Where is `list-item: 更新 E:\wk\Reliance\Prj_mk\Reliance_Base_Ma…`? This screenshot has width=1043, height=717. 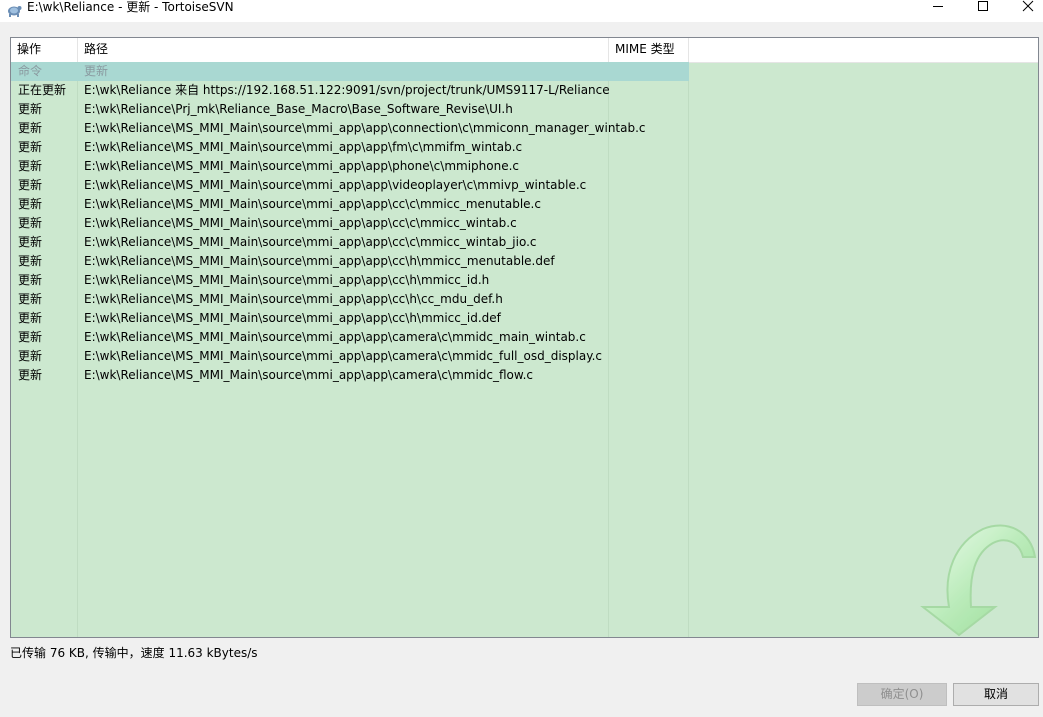
list-item: 更新 E:\wk\Reliance\Prj_mk\Reliance_Base_Ma… is located at coordinates (524, 109).